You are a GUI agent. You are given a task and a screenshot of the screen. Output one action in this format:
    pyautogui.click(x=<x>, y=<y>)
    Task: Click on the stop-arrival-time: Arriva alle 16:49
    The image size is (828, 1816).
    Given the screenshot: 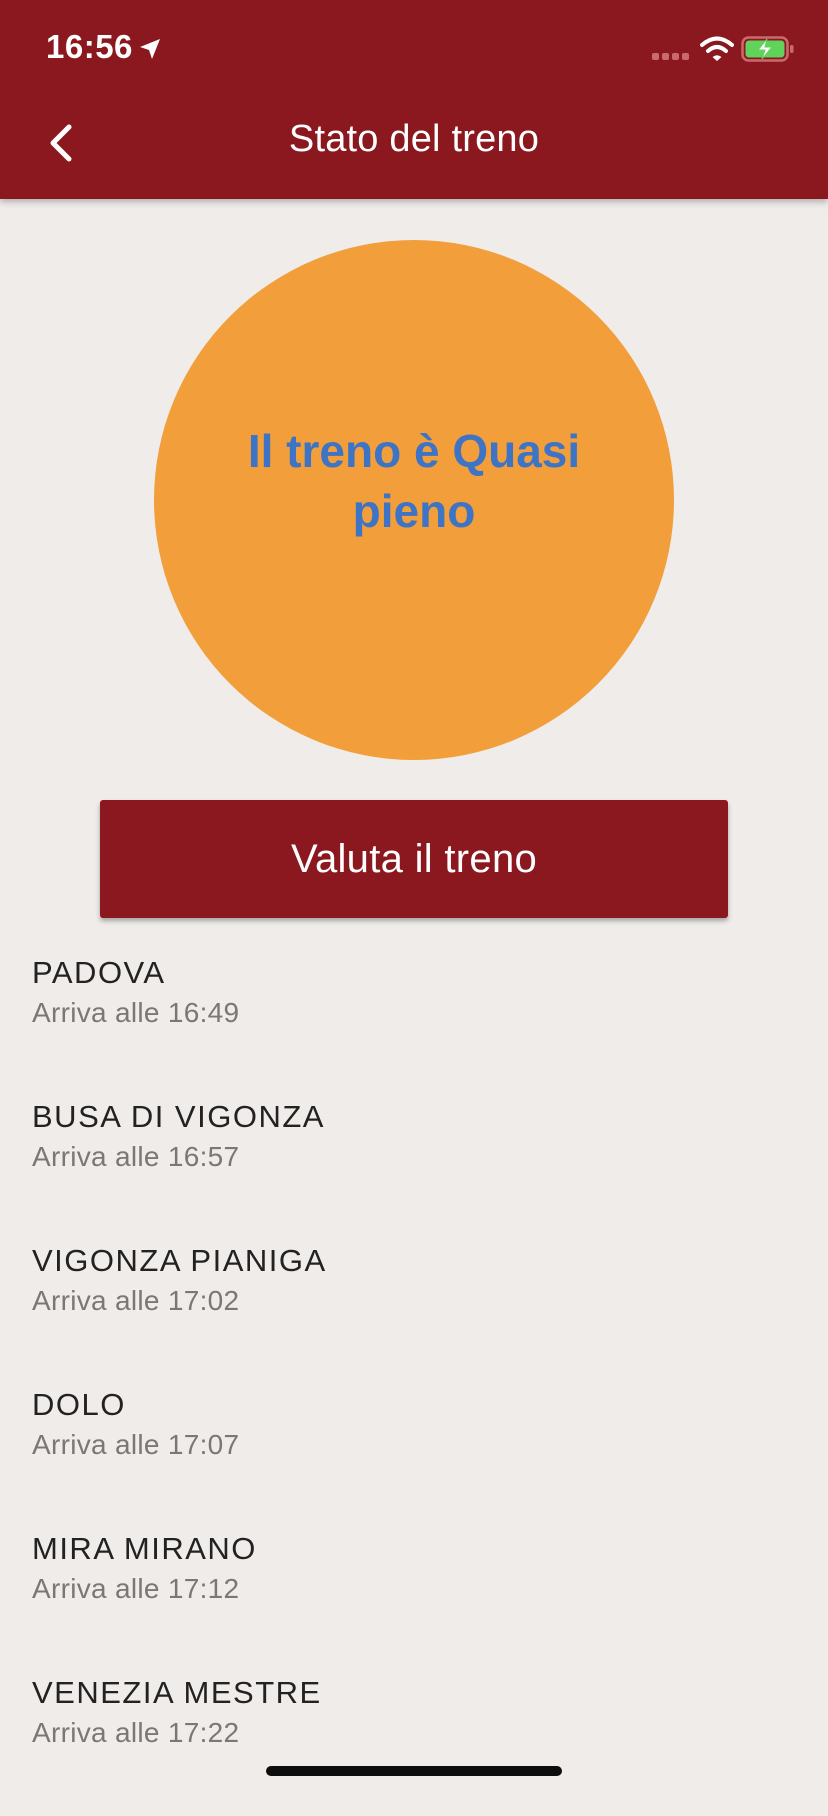 What is the action you would take?
    pyautogui.click(x=136, y=1012)
    